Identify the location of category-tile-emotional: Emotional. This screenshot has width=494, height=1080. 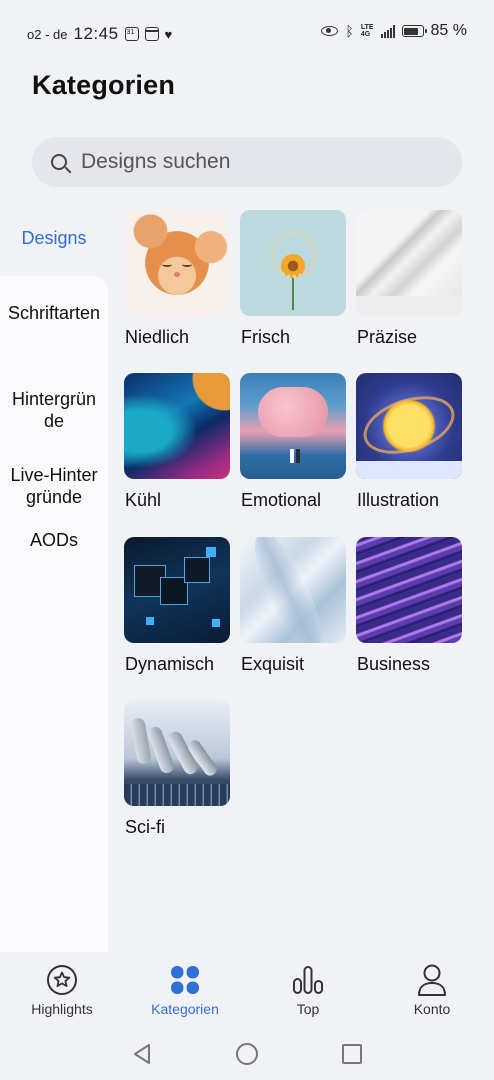
(293, 441).